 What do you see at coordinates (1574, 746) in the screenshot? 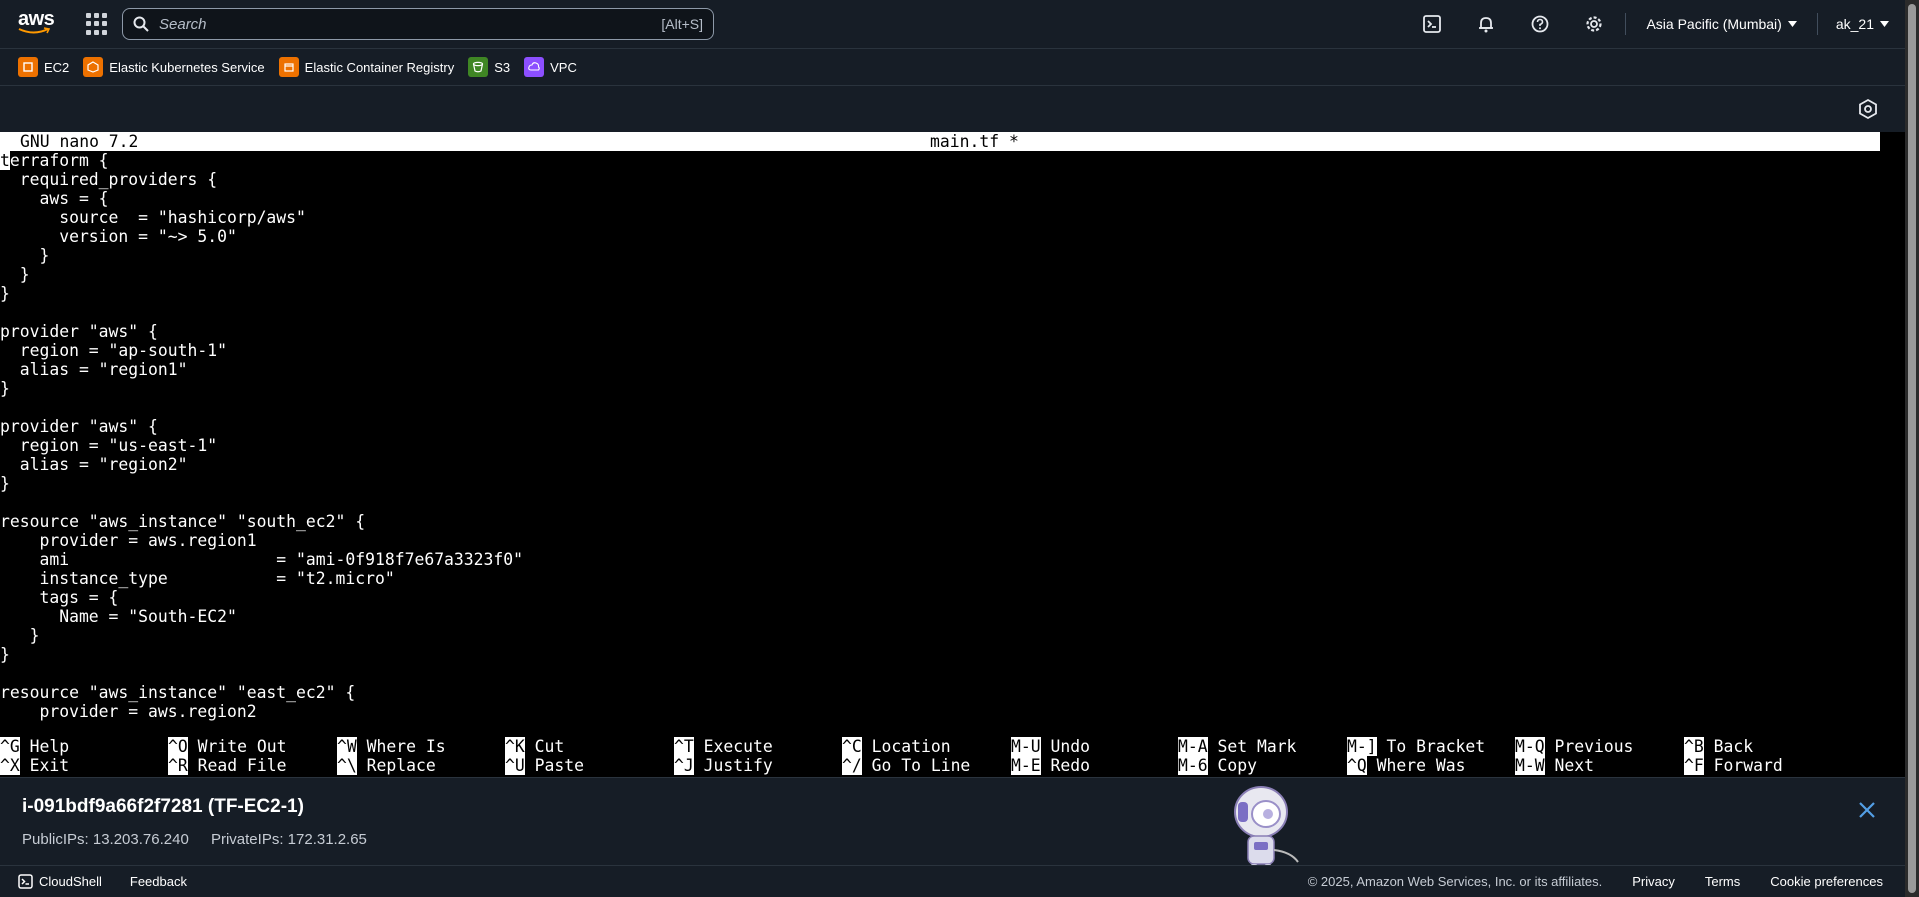
I see `nano-shortcut: M-Q Previous` at bounding box center [1574, 746].